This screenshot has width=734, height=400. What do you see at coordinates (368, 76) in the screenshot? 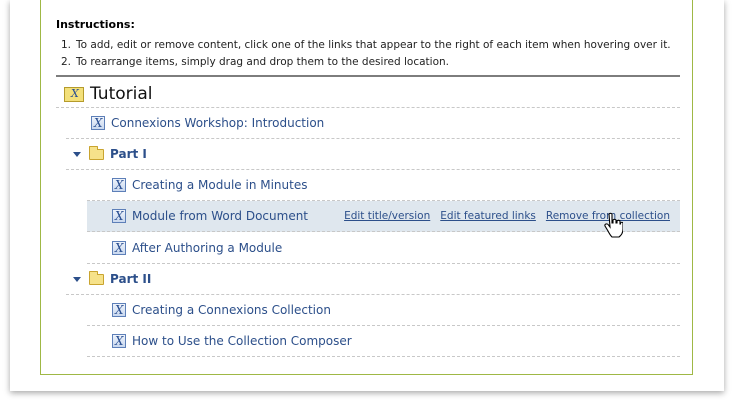
I see `divider` at bounding box center [368, 76].